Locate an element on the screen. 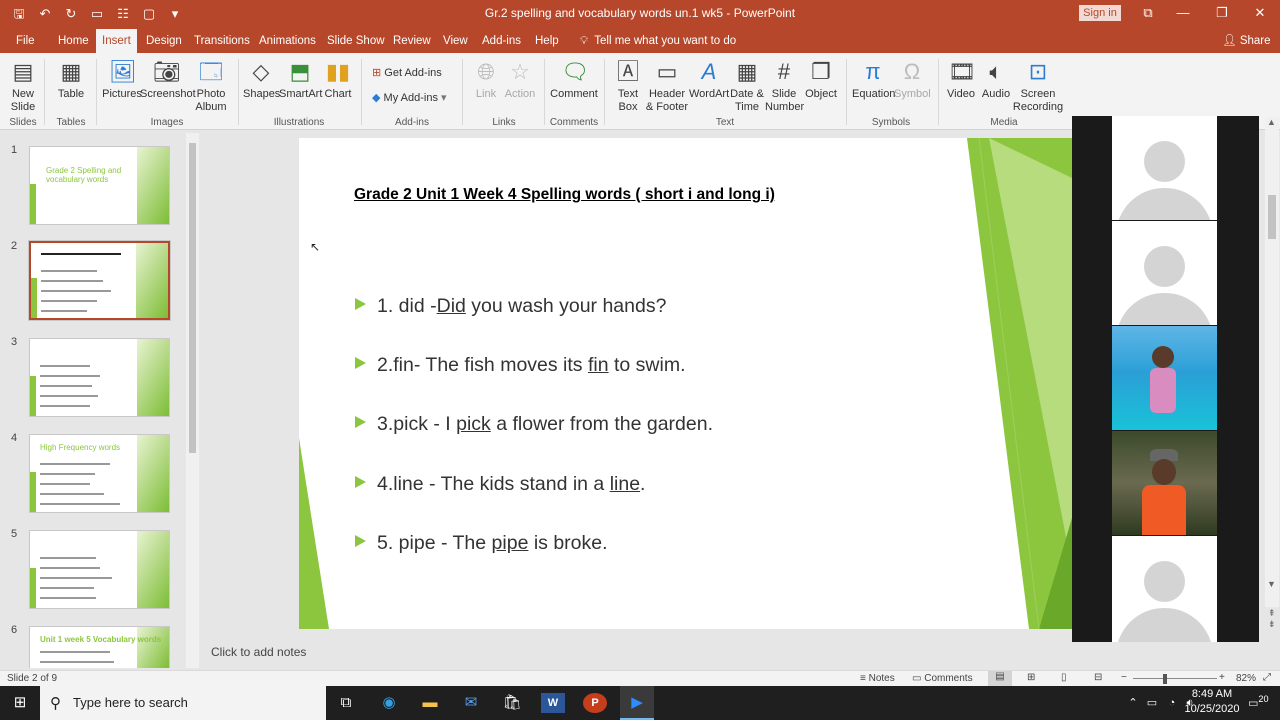 This screenshot has height=720, width=1280. screen-recording-label: Screen Recording is located at coordinates (1038, 100).